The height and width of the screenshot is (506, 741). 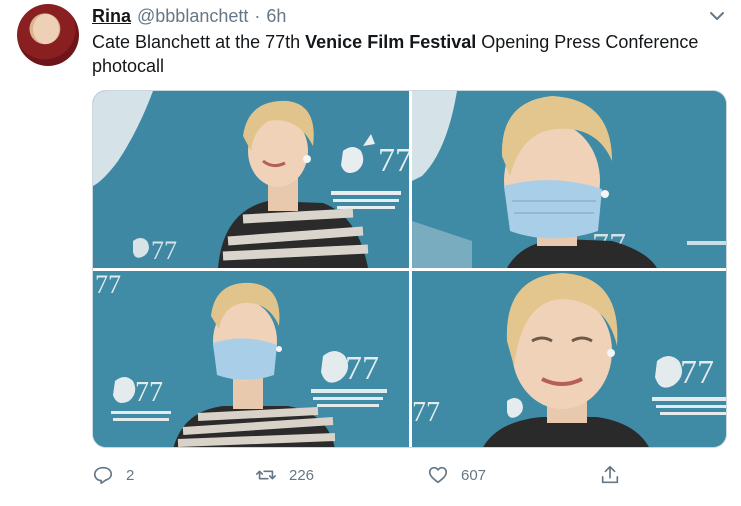 What do you see at coordinates (266, 475) in the screenshot?
I see `retweet-icon` at bounding box center [266, 475].